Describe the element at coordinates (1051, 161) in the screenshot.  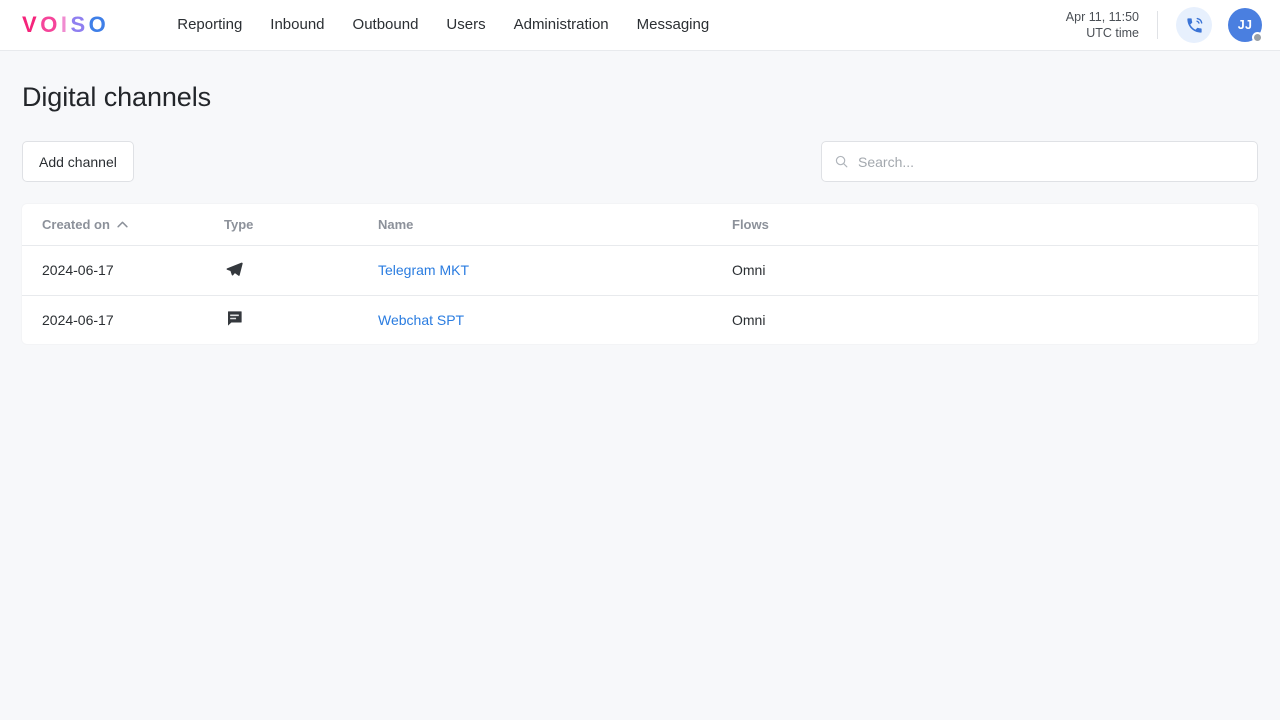
I see `search-input` at that location.